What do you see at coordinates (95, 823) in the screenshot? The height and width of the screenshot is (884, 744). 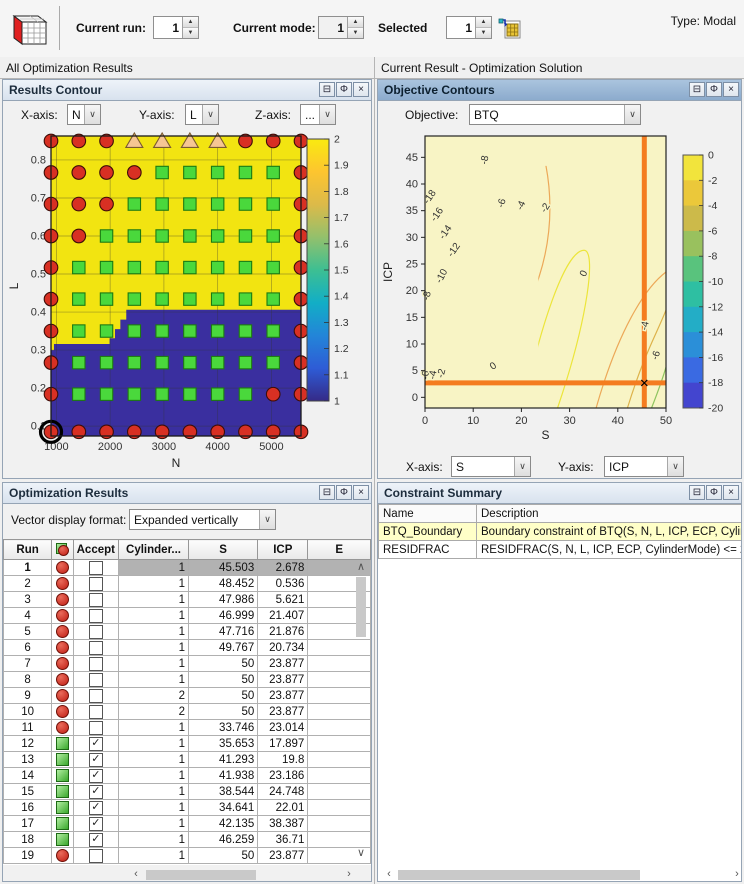 I see `accept-checkbox: ✓` at bounding box center [95, 823].